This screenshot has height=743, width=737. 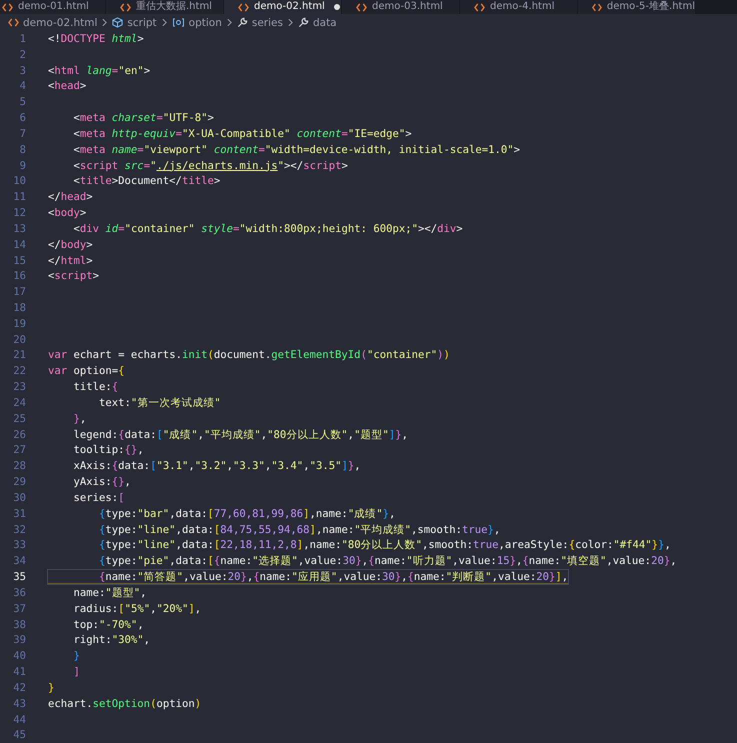 What do you see at coordinates (108, 450) in the screenshot?
I see `code-line: tooltip:{},` at bounding box center [108, 450].